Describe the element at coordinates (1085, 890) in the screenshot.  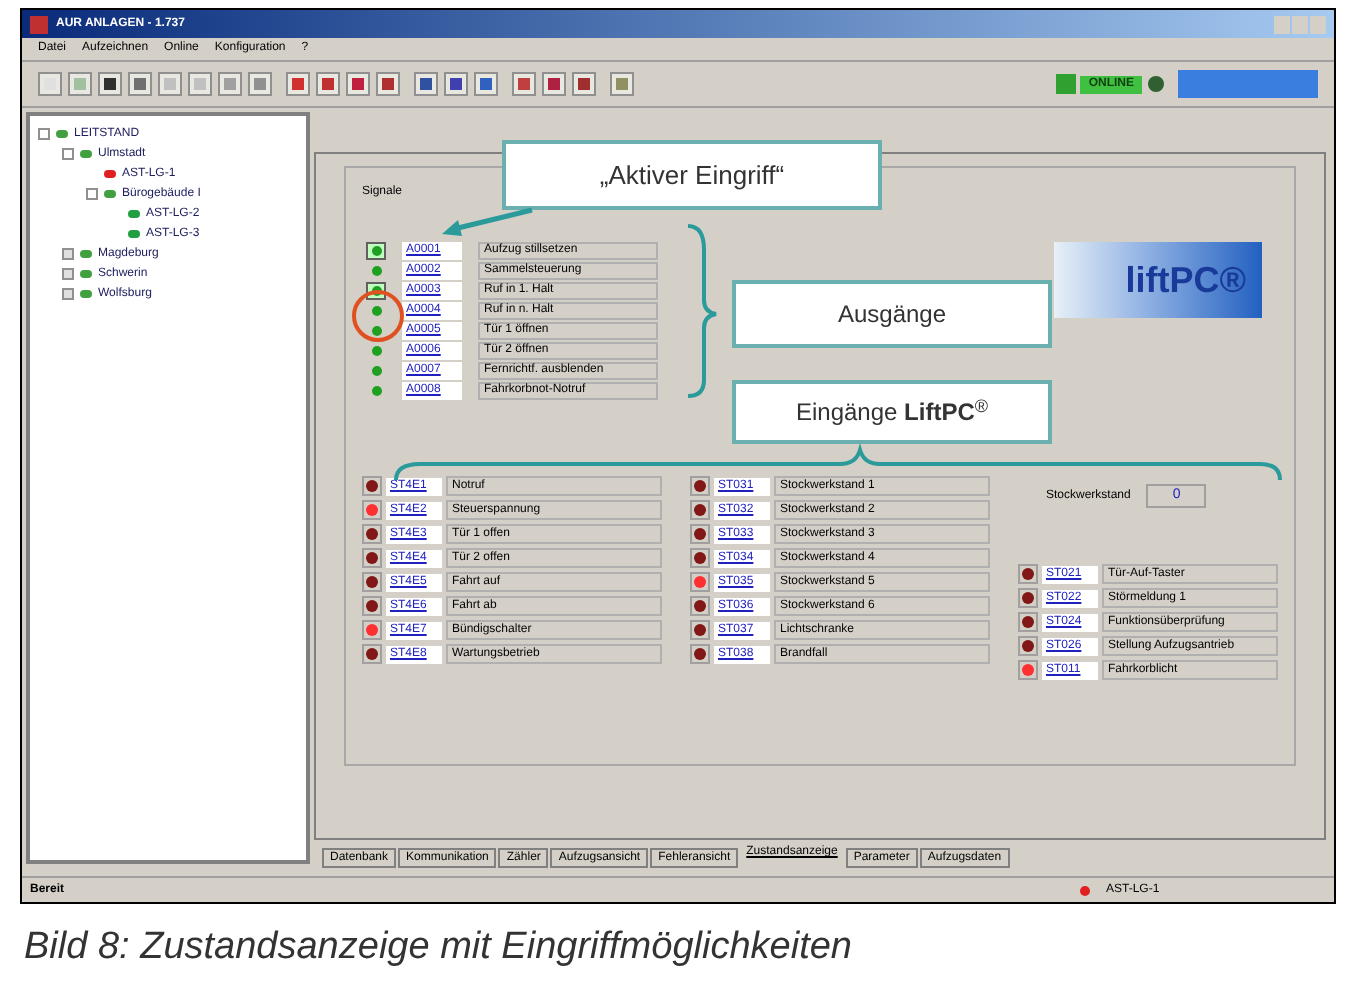
I see `status-led-icon` at that location.